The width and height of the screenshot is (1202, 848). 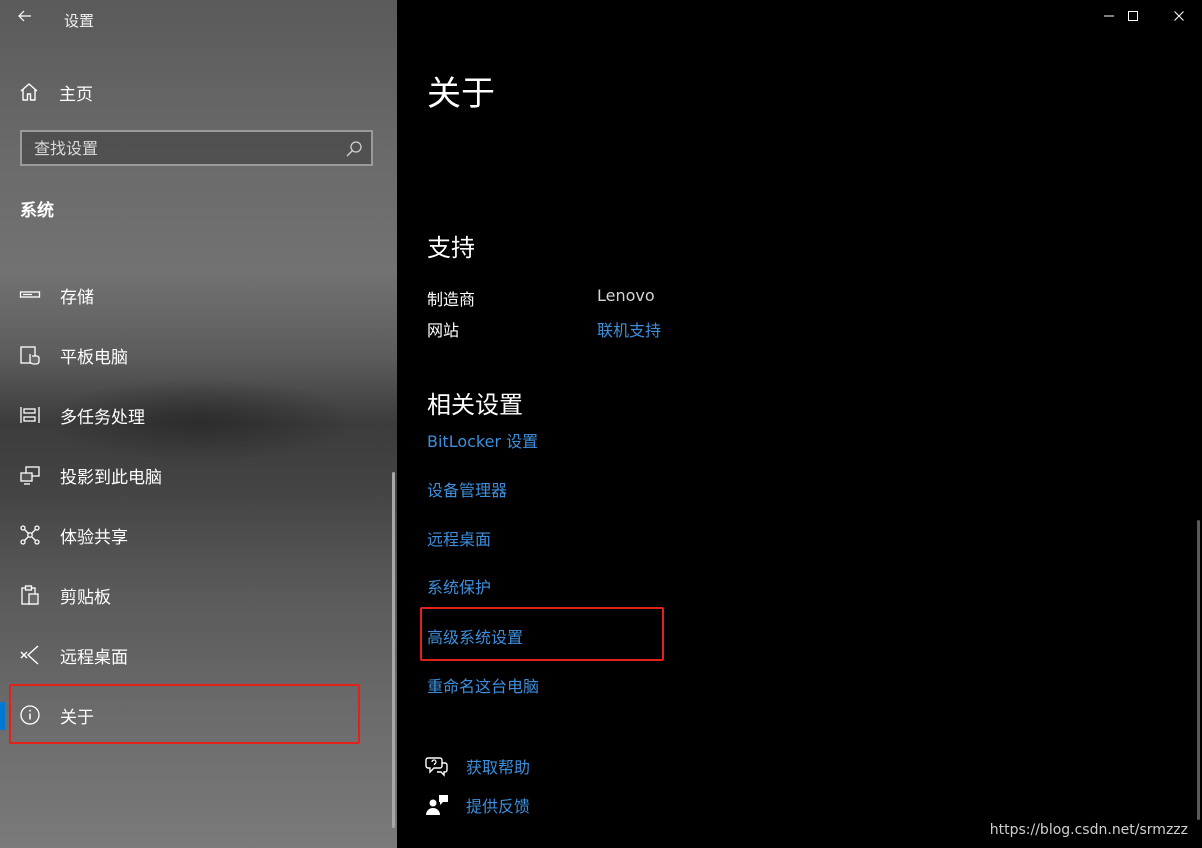 I want to click on project-icon, so click(x=30, y=475).